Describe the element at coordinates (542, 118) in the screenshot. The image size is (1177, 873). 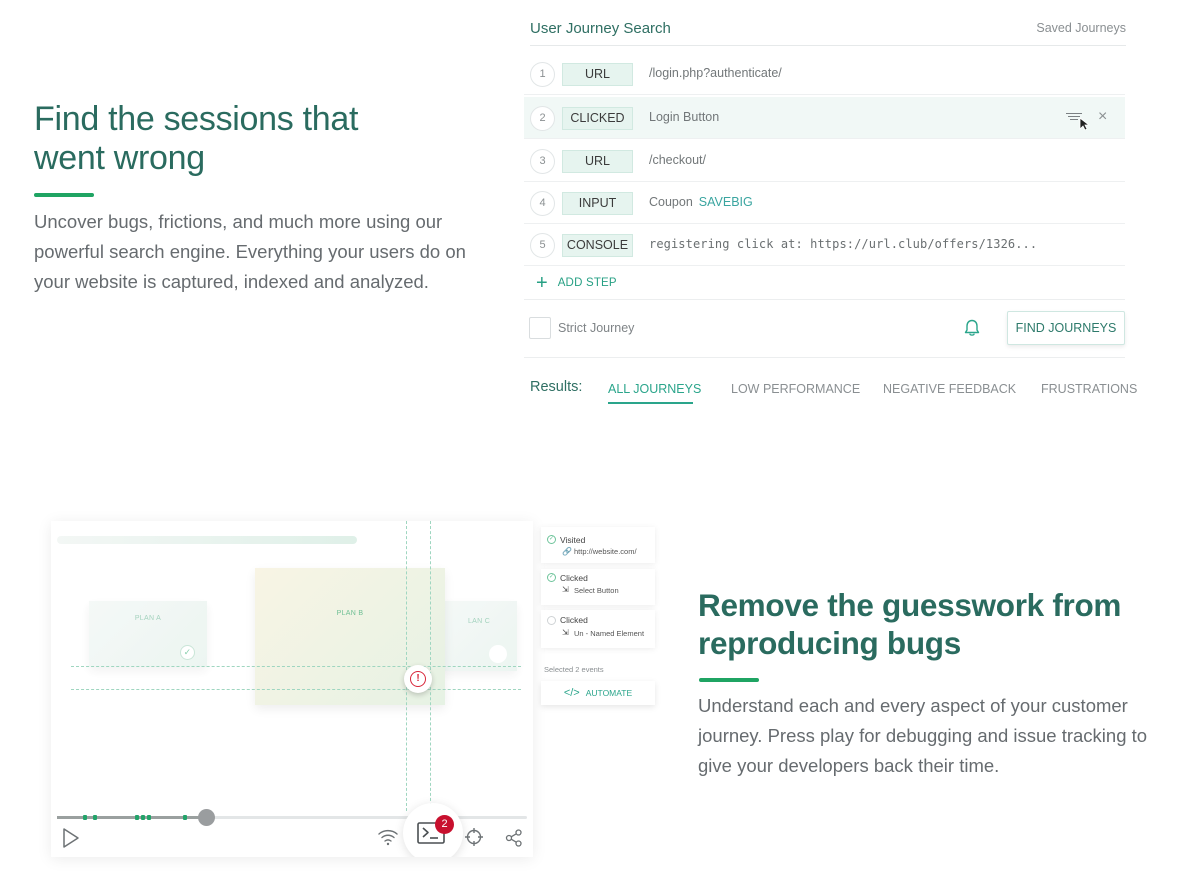
I see `step-number: 2` at that location.